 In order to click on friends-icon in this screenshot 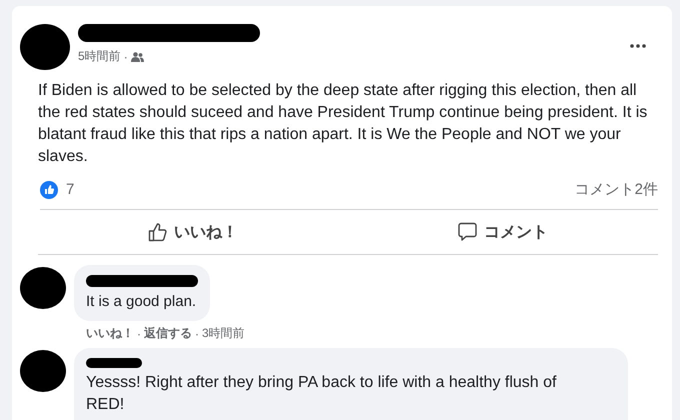, I will do `click(137, 57)`.